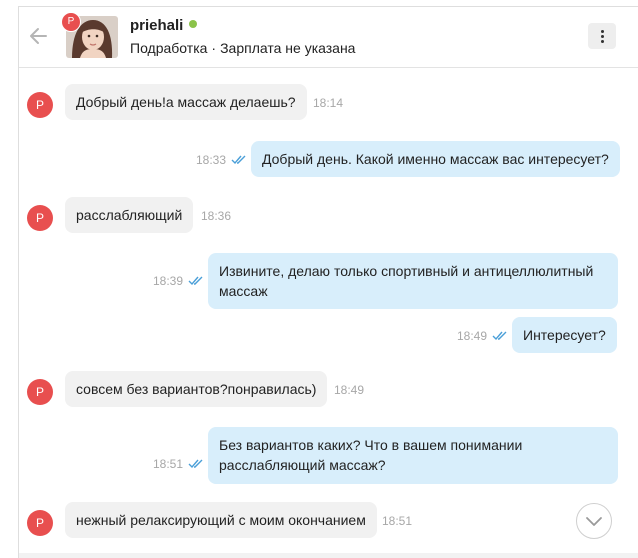 This screenshot has height=558, width=638. I want to click on message-time: 18:39, so click(168, 281).